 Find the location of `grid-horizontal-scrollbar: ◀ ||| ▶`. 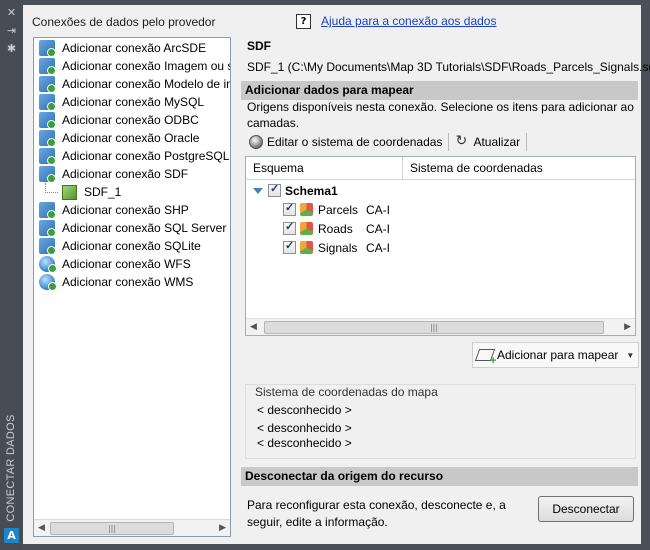

grid-horizontal-scrollbar: ◀ ||| ▶ is located at coordinates (440, 326).